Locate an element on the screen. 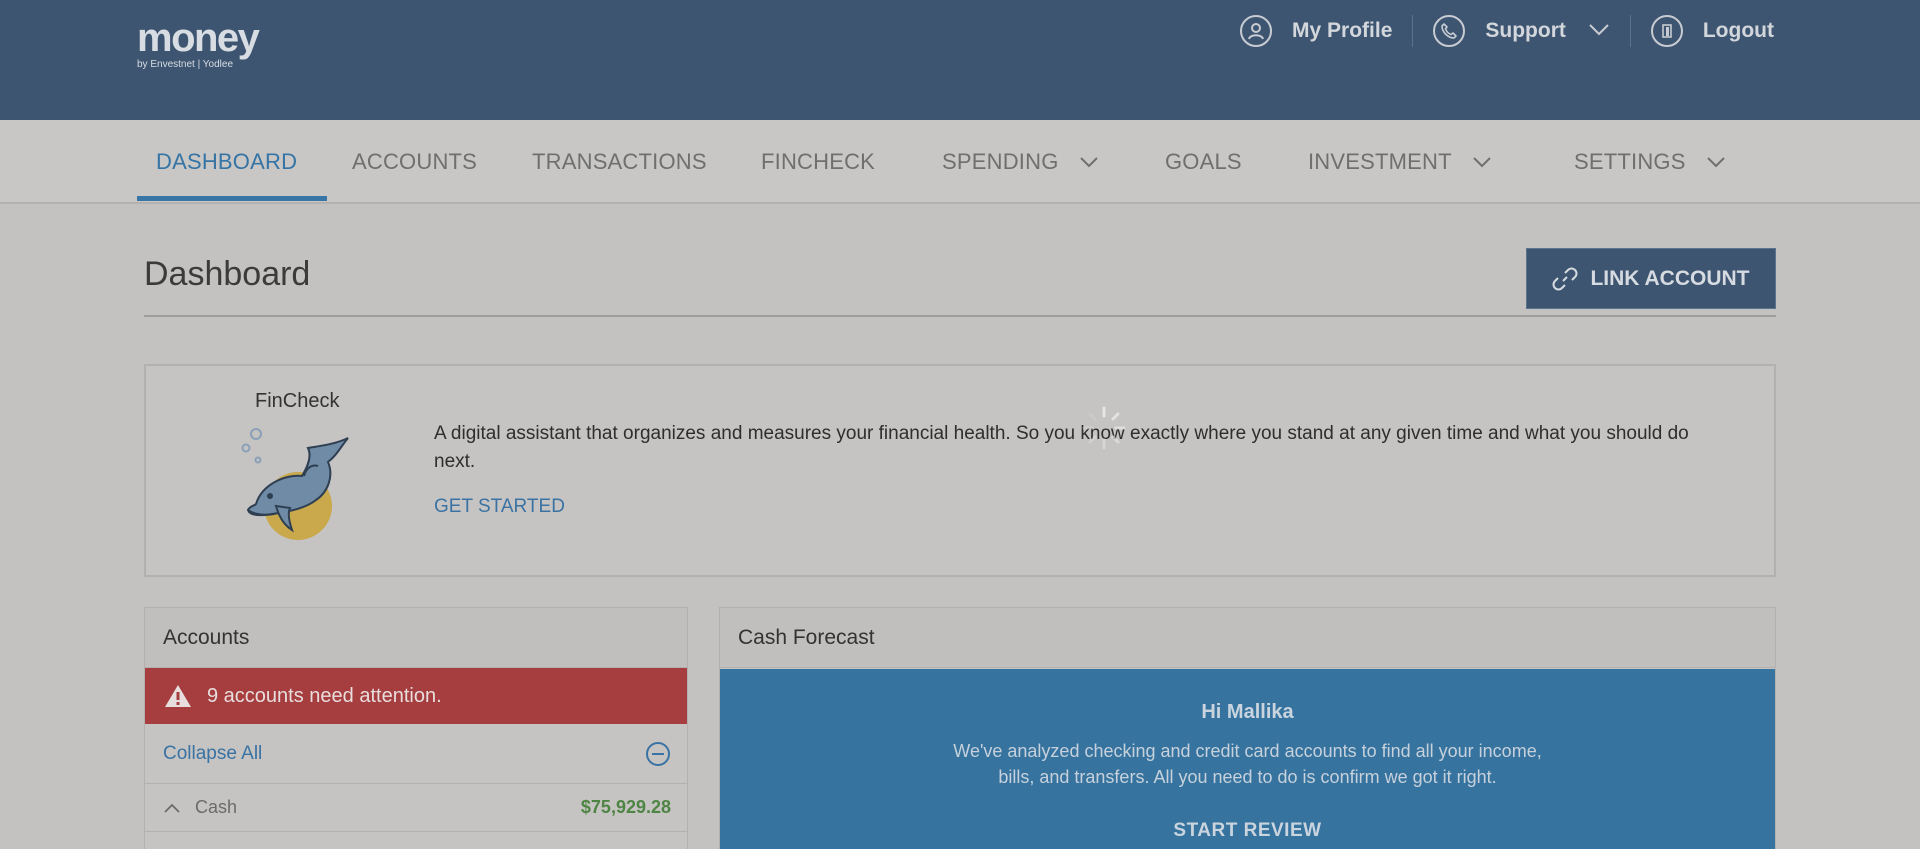  page-title: Dashboard is located at coordinates (227, 274).